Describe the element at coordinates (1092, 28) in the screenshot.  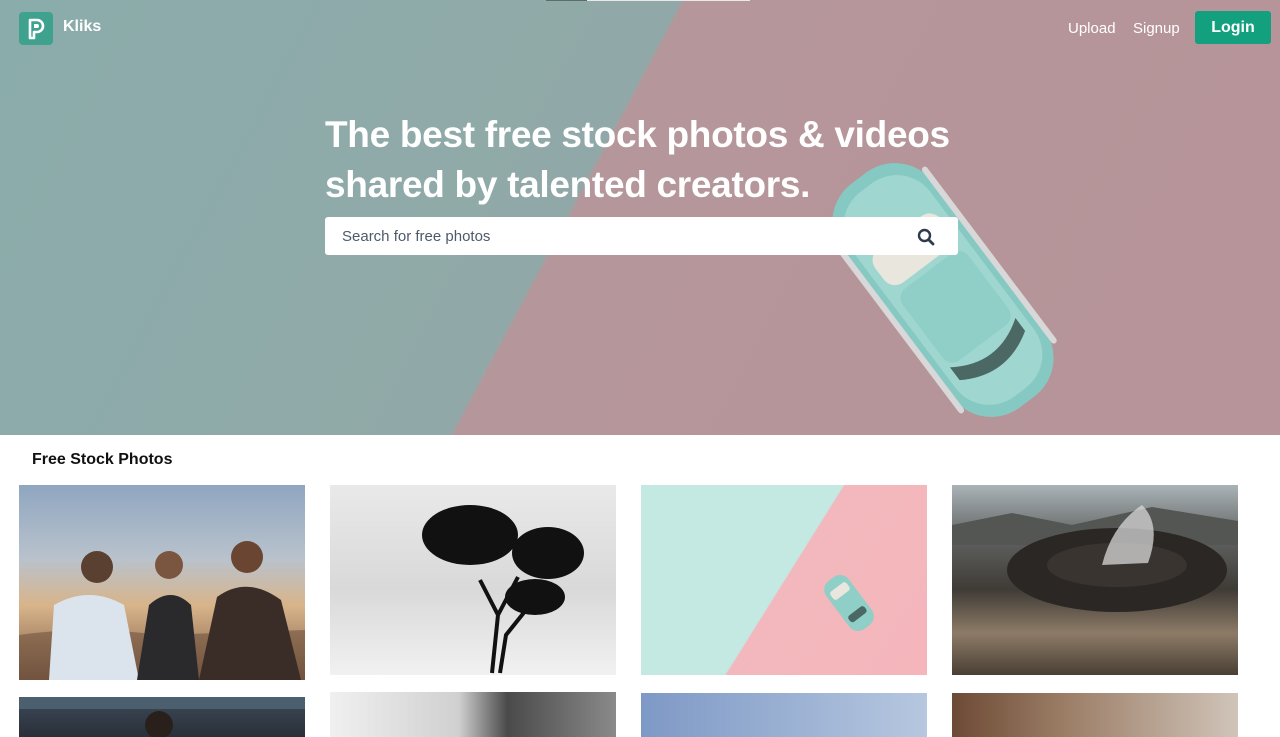
I see `upload-link: Upload` at that location.